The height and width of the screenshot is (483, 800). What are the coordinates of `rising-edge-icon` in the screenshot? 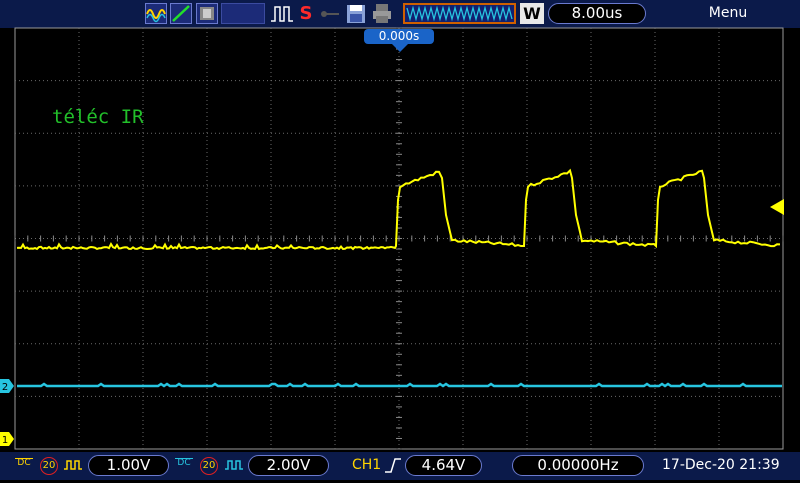 It's located at (394, 465).